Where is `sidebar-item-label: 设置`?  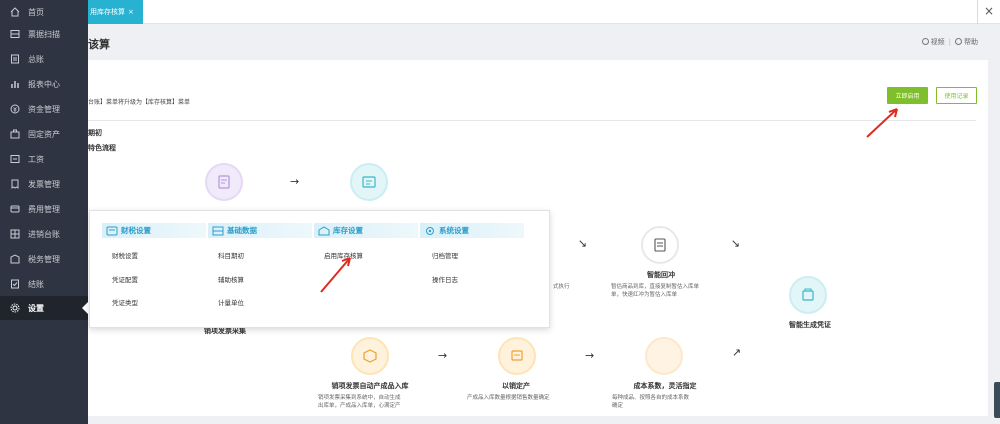 sidebar-item-label: 设置 is located at coordinates (36, 308).